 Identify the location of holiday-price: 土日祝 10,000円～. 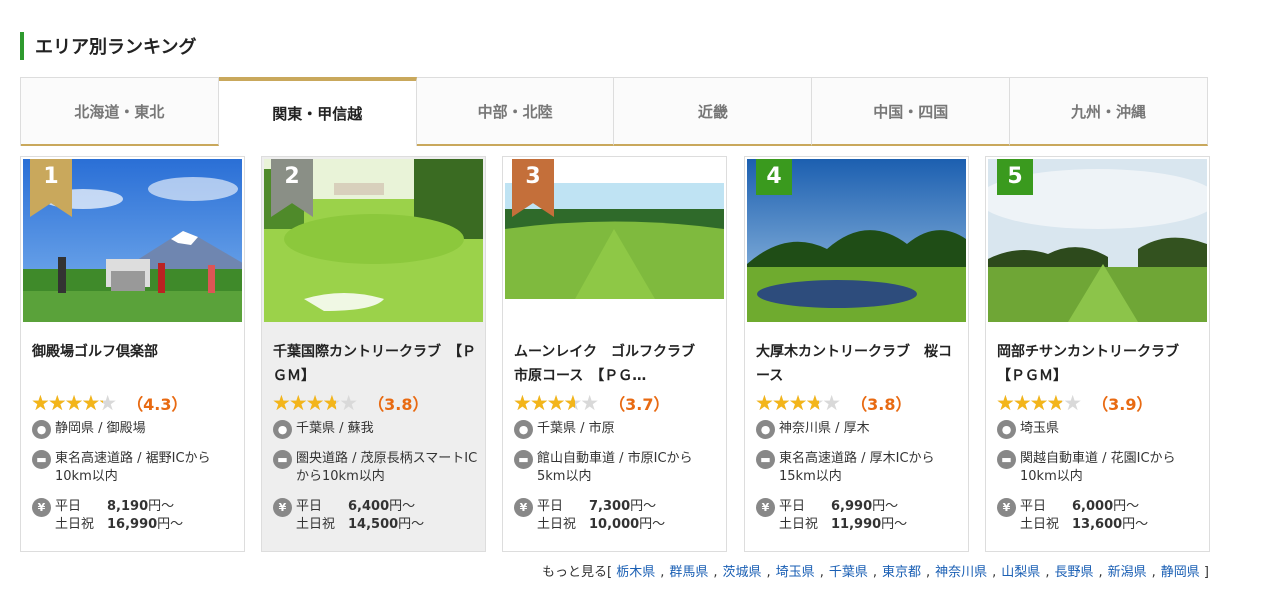
(601, 525).